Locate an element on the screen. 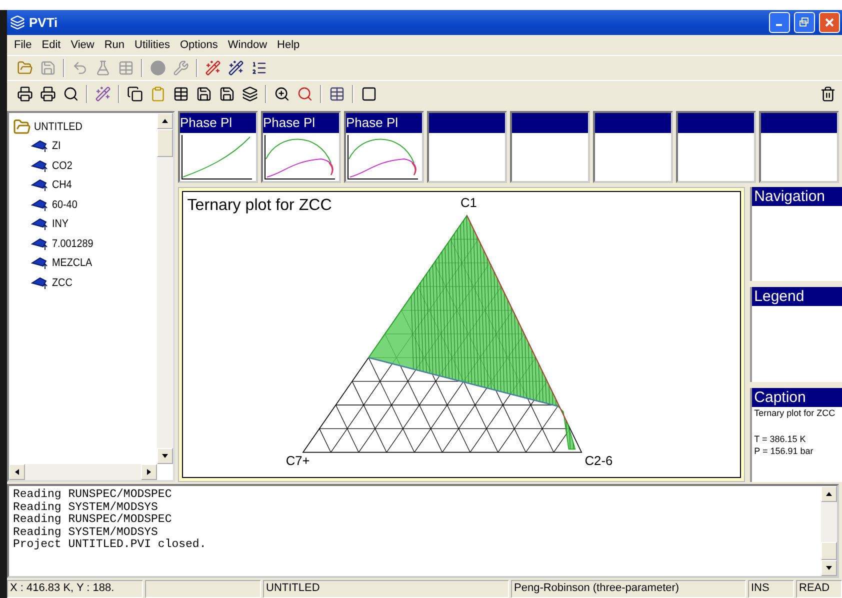  right-arrow-icon is located at coordinates (149, 472).